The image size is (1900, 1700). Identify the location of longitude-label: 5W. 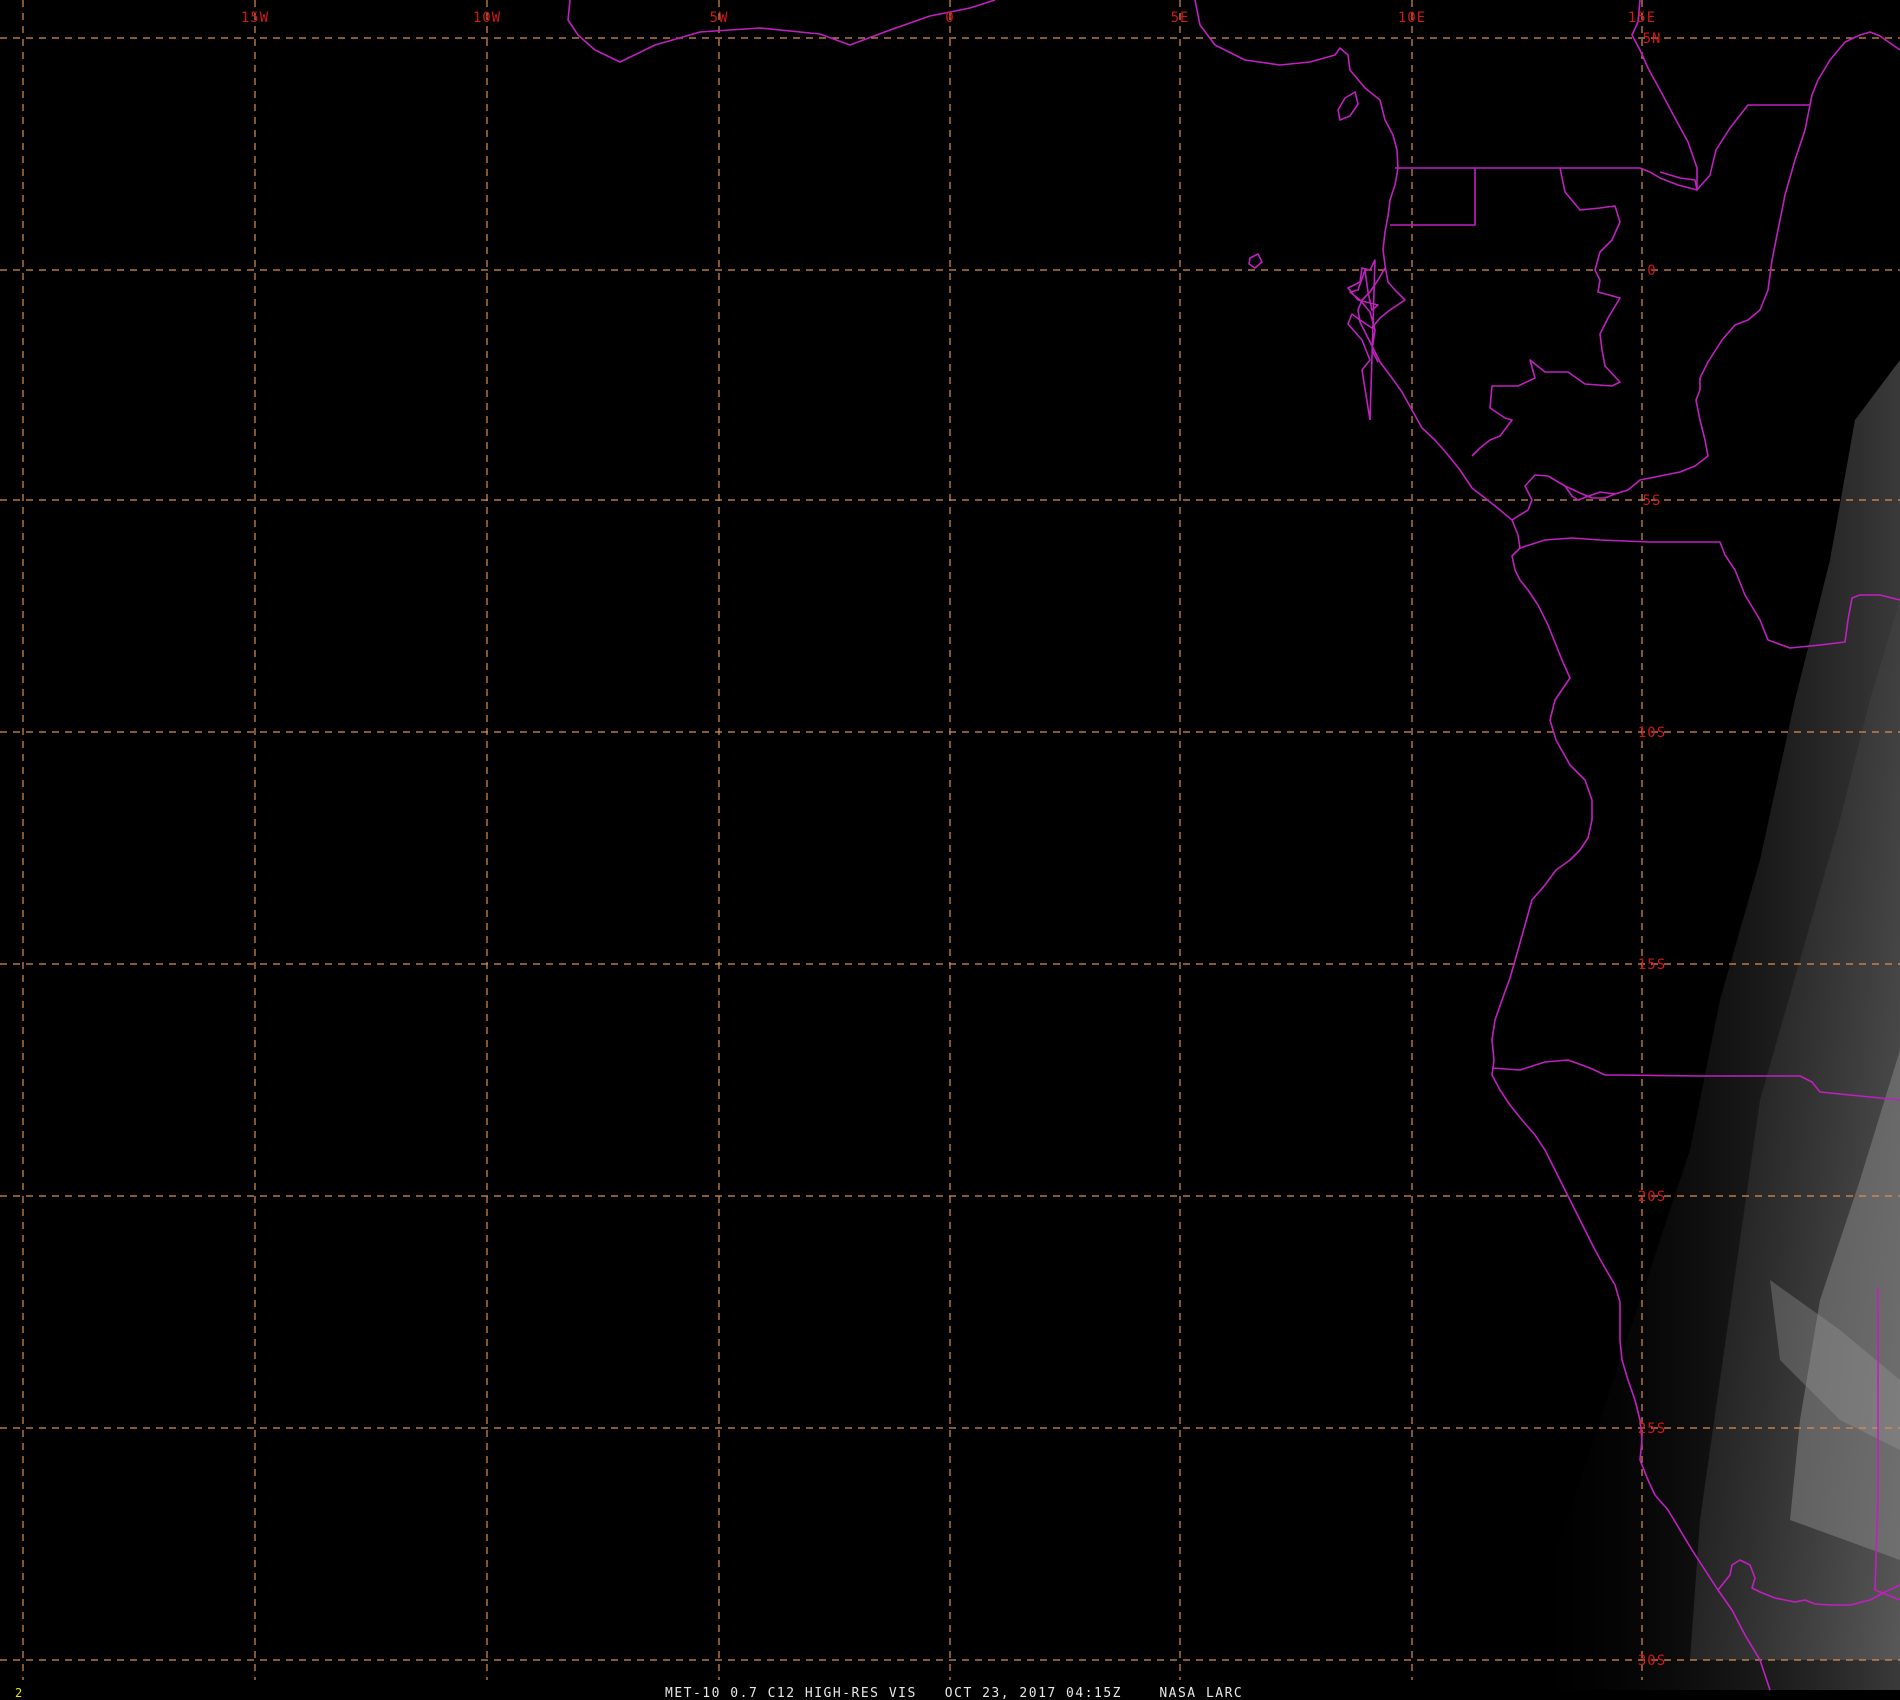
(719, 18).